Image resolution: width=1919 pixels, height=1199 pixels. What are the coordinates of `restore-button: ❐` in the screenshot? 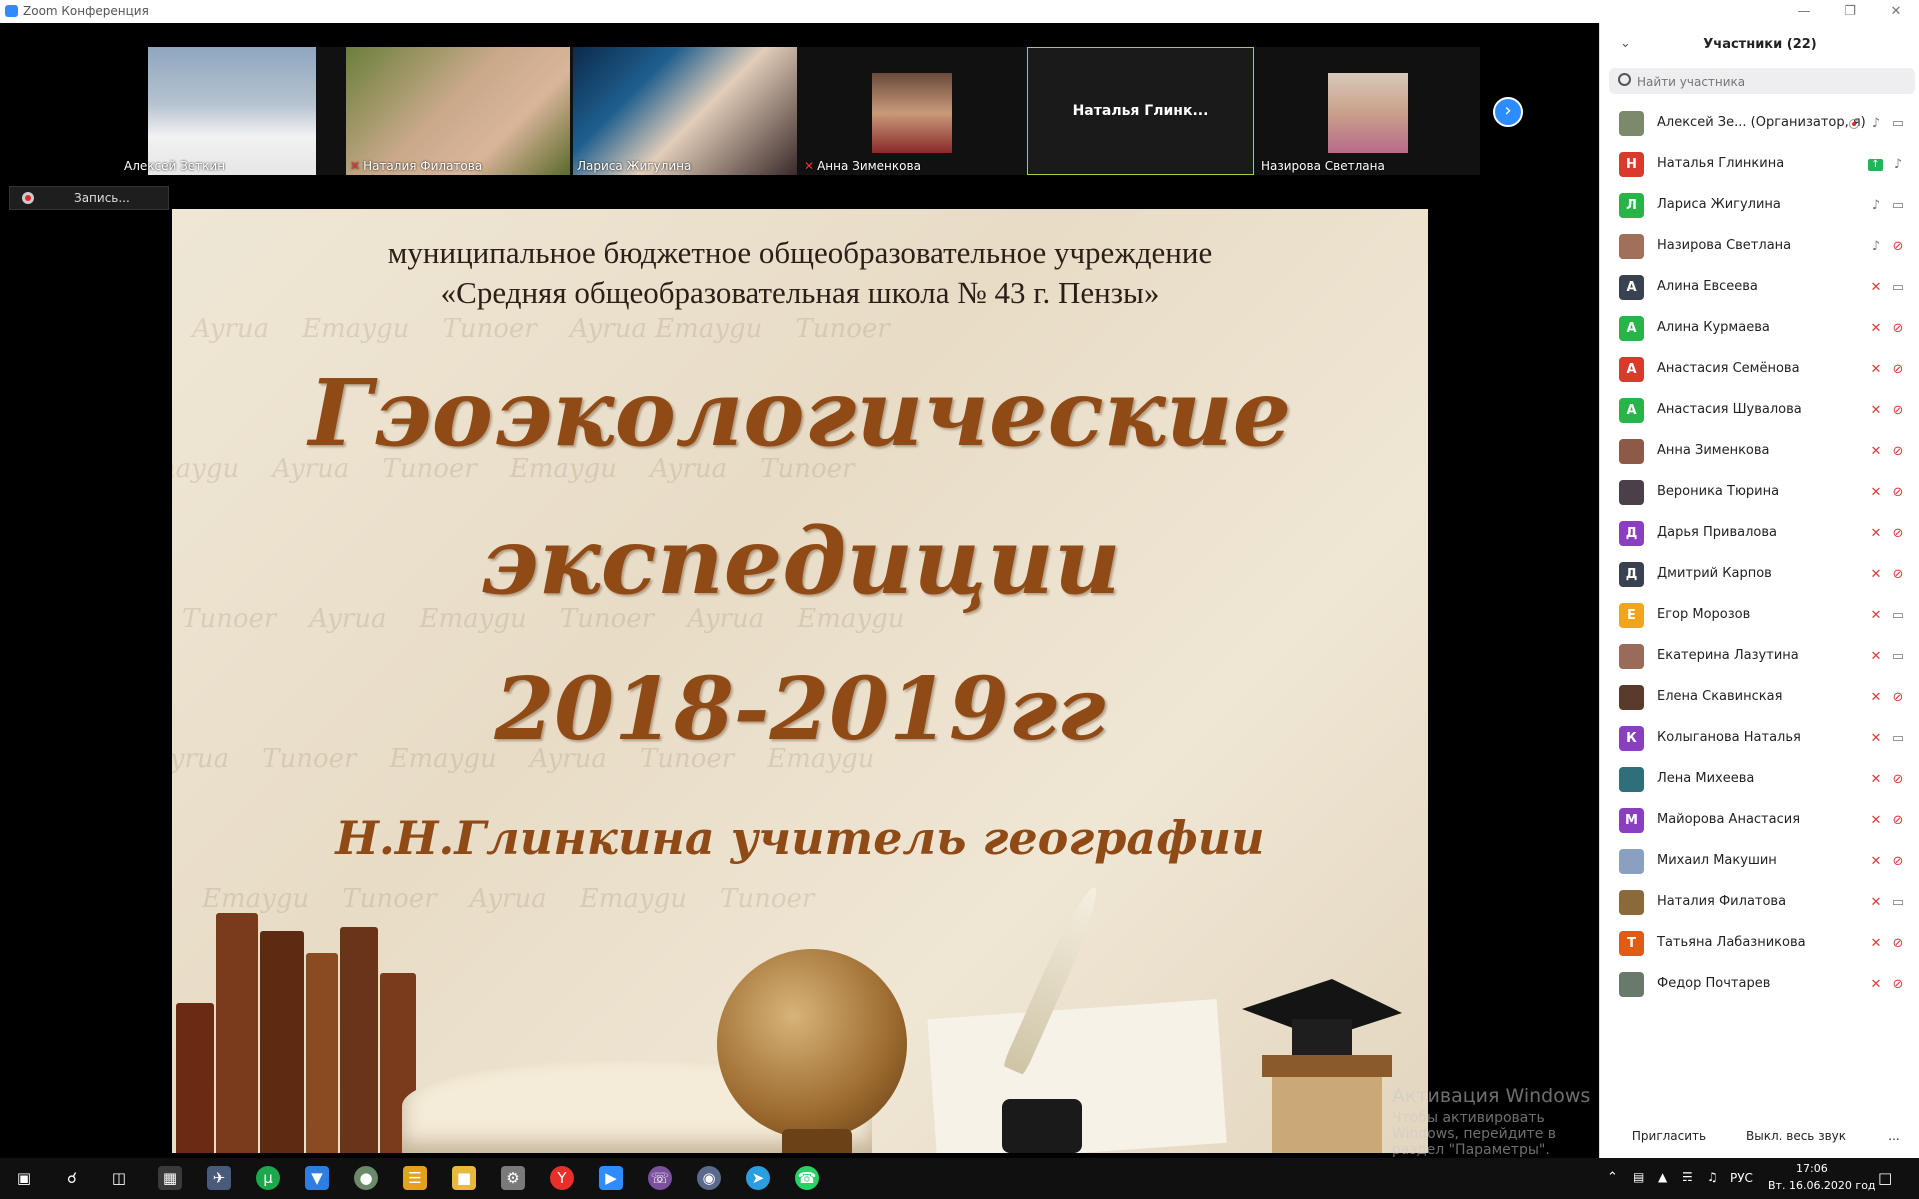 It's located at (1850, 11).